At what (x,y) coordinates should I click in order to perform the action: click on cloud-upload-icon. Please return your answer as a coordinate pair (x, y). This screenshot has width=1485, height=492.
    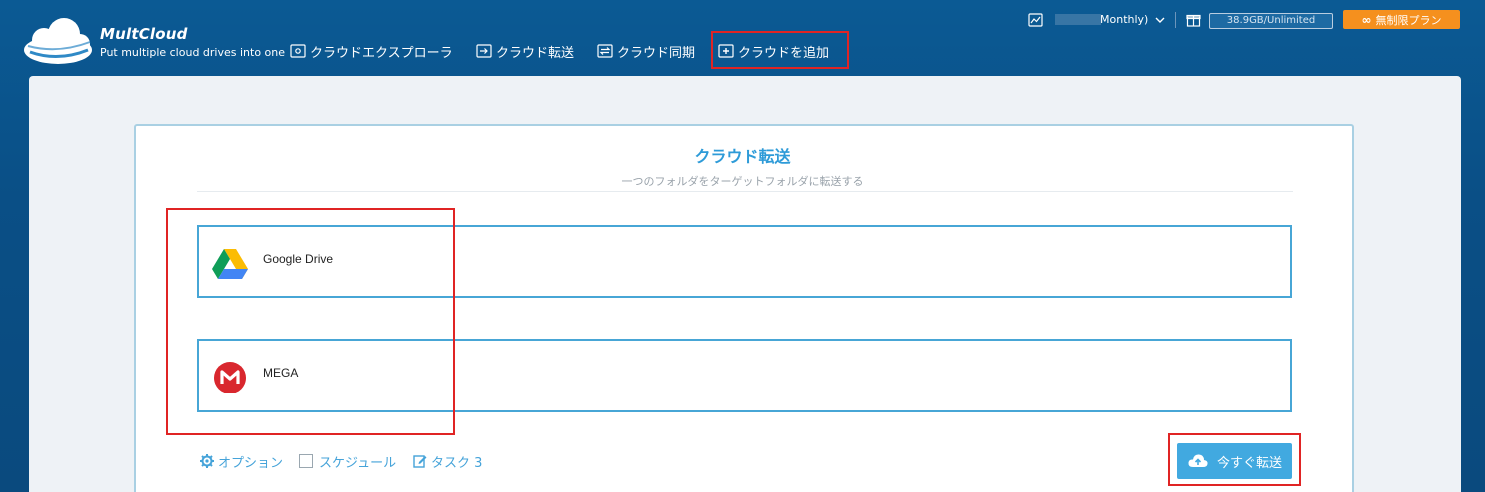
    Looking at the image, I should click on (1198, 460).